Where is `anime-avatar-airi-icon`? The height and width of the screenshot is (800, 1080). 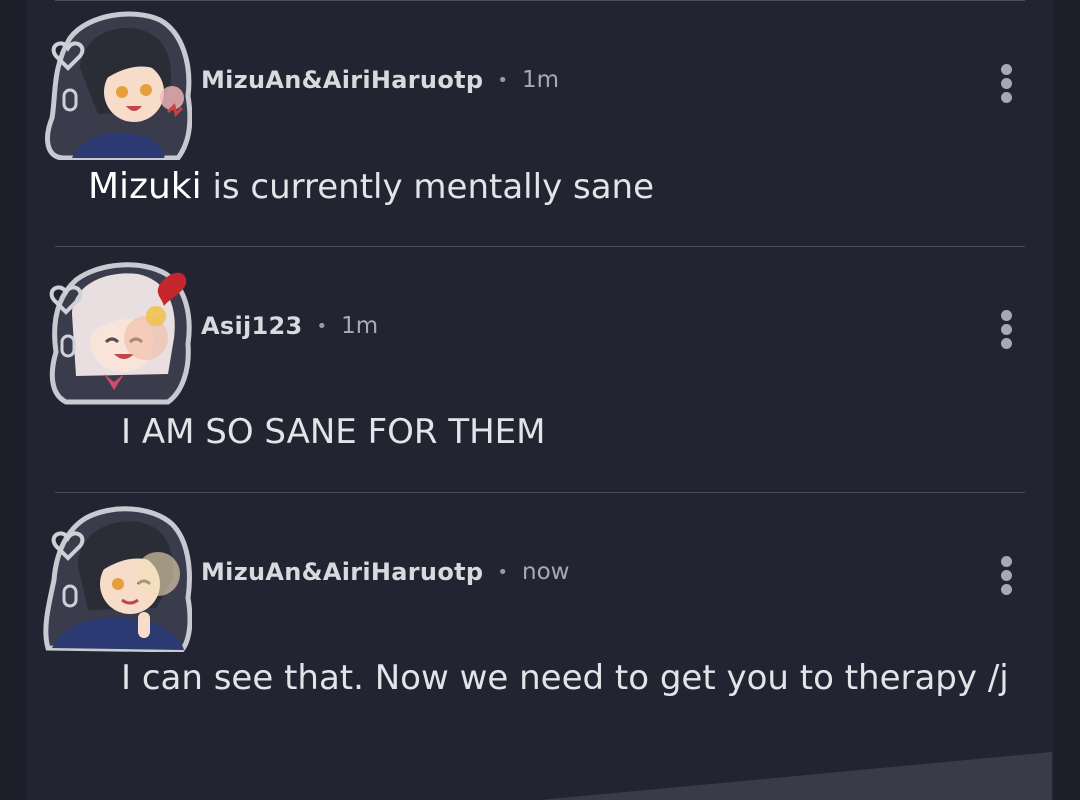
anime-avatar-airi-icon is located at coordinates (117, 330).